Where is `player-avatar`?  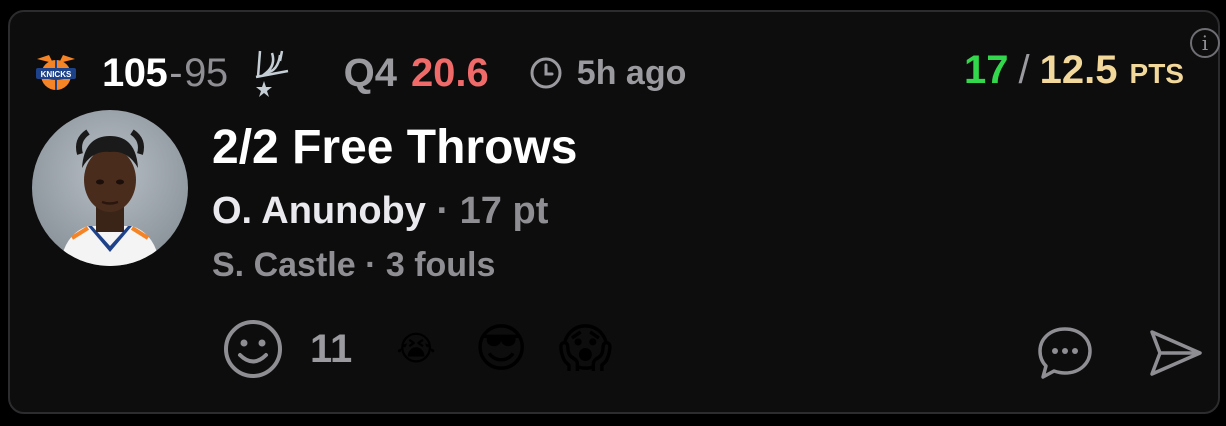
player-avatar is located at coordinates (110, 188).